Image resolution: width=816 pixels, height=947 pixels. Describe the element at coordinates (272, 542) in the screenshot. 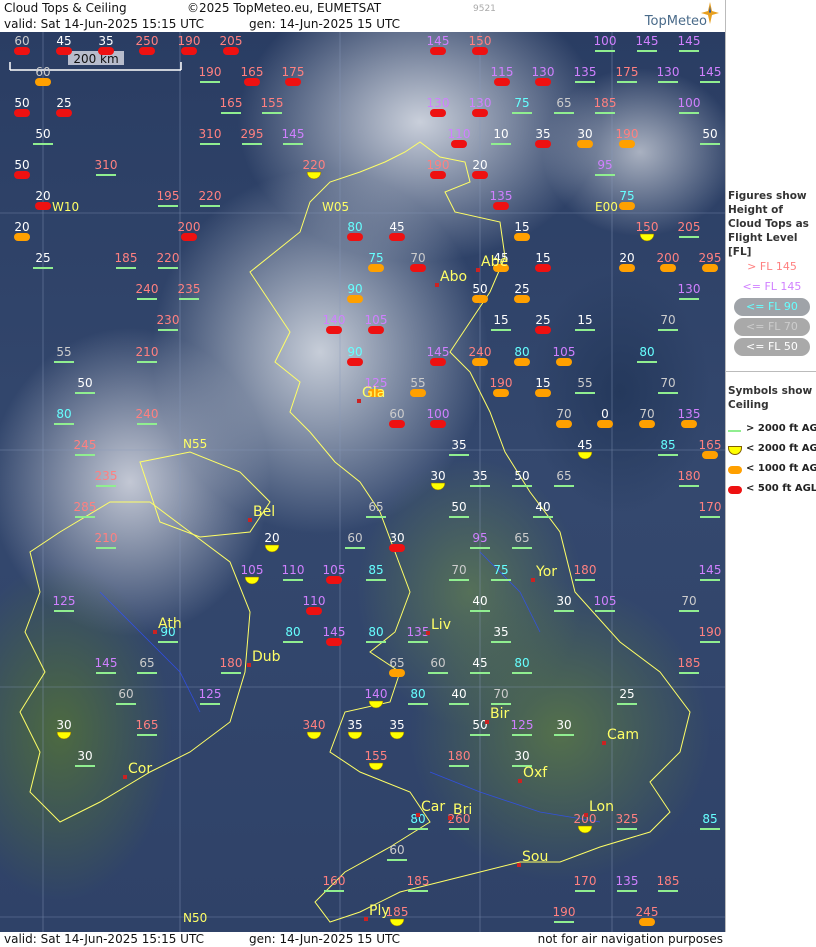

I see `station-observation: 20` at that location.